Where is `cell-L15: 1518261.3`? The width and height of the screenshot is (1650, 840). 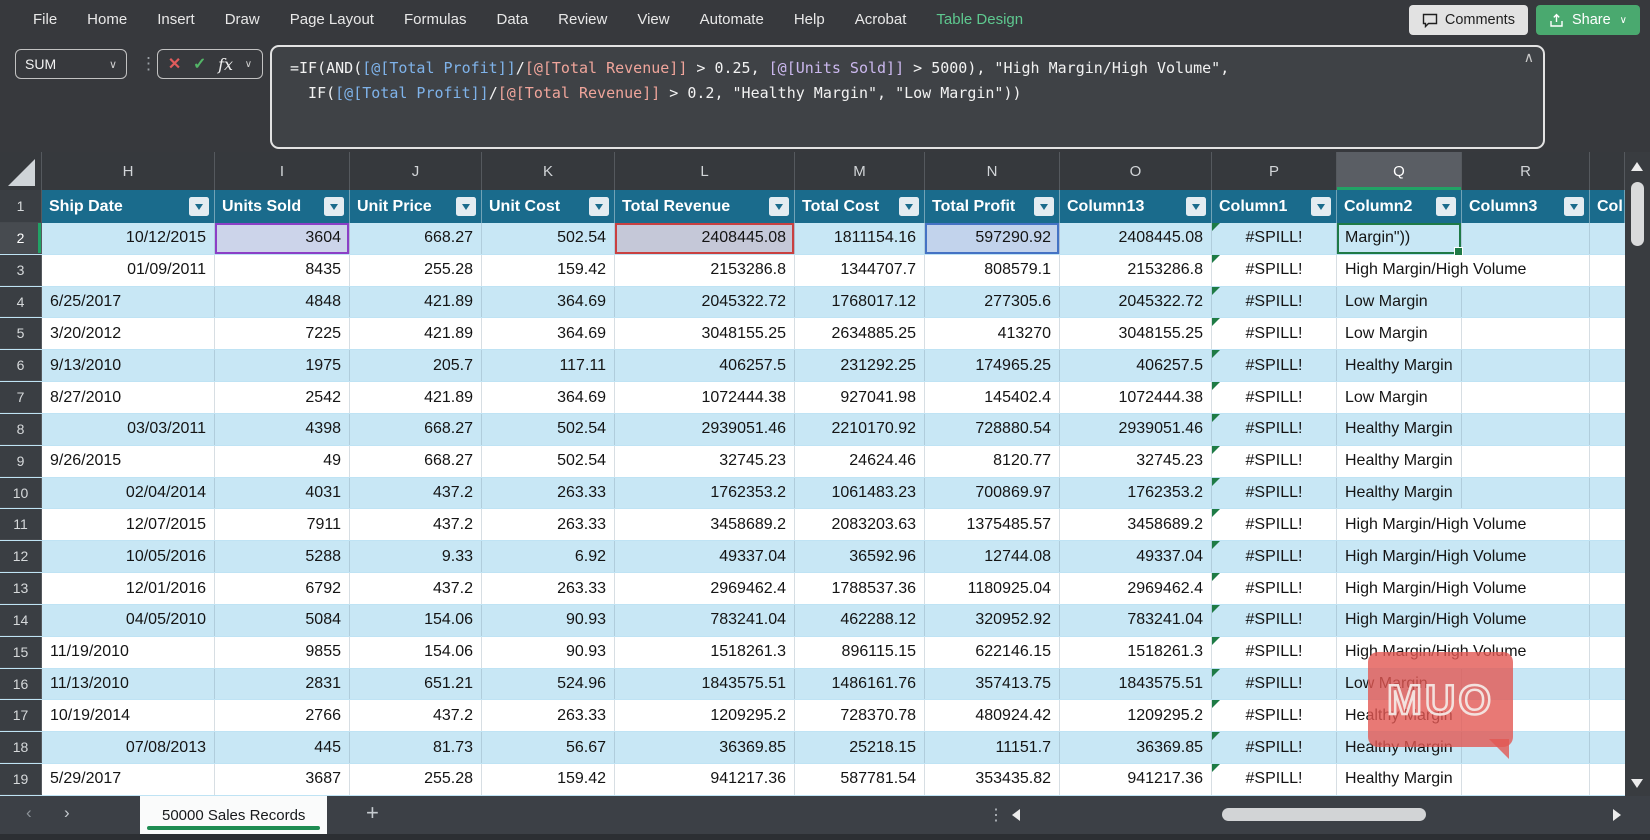
cell-L15: 1518261.3 is located at coordinates (705, 652).